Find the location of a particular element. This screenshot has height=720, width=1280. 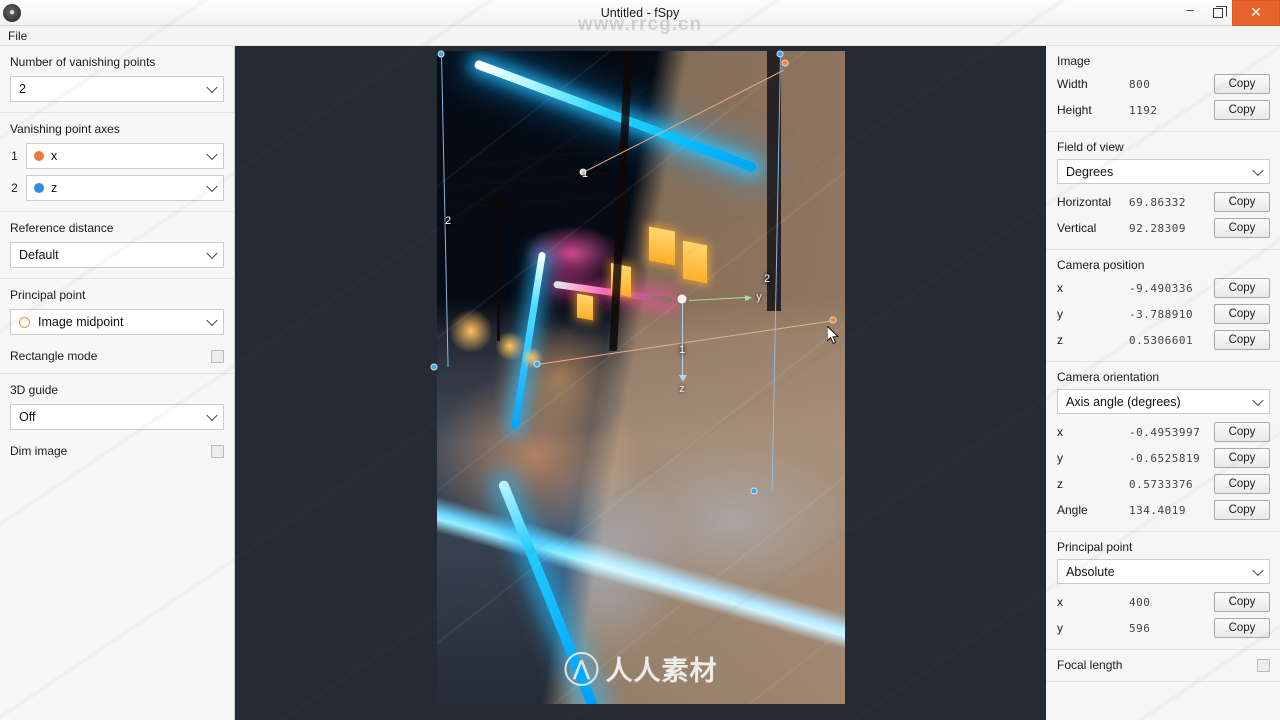

app-logo-icon: ● is located at coordinates (12, 12).